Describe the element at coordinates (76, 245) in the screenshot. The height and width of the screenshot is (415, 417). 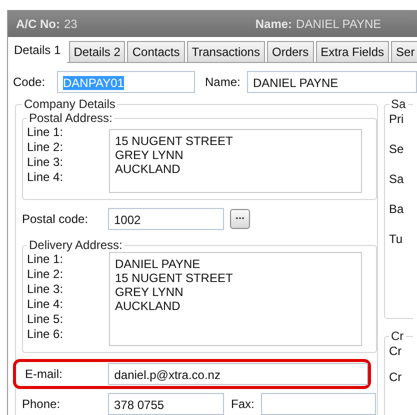
I see `group-title: Delivery Address:` at that location.